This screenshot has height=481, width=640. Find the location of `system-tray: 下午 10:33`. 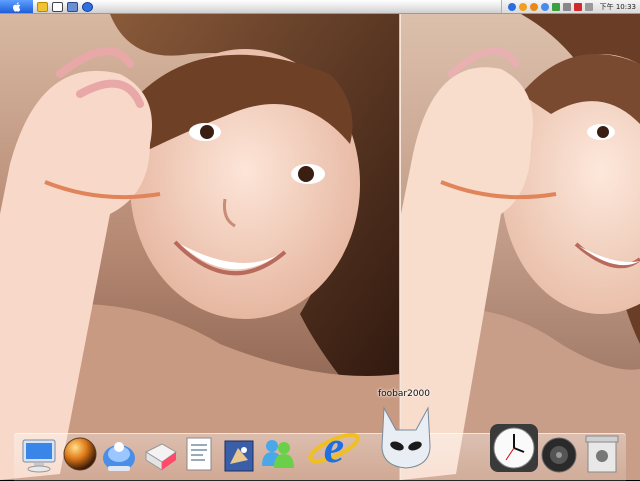

system-tray: 下午 10:33 is located at coordinates (570, 6).